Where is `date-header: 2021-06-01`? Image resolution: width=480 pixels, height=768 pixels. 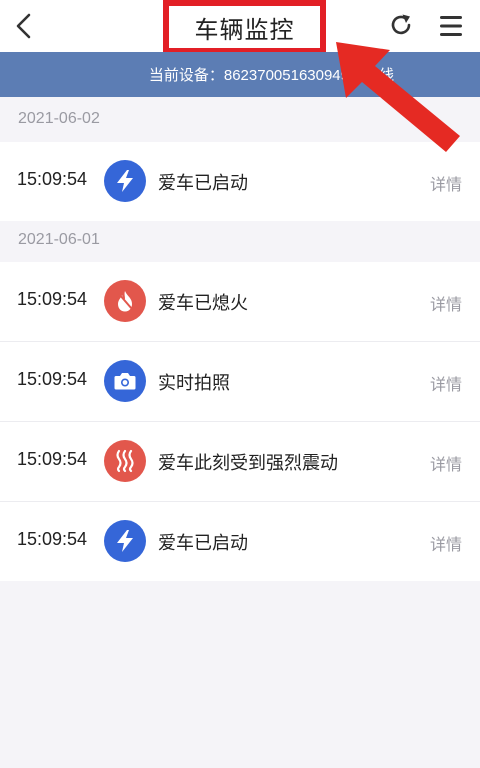 date-header: 2021-06-01 is located at coordinates (59, 239).